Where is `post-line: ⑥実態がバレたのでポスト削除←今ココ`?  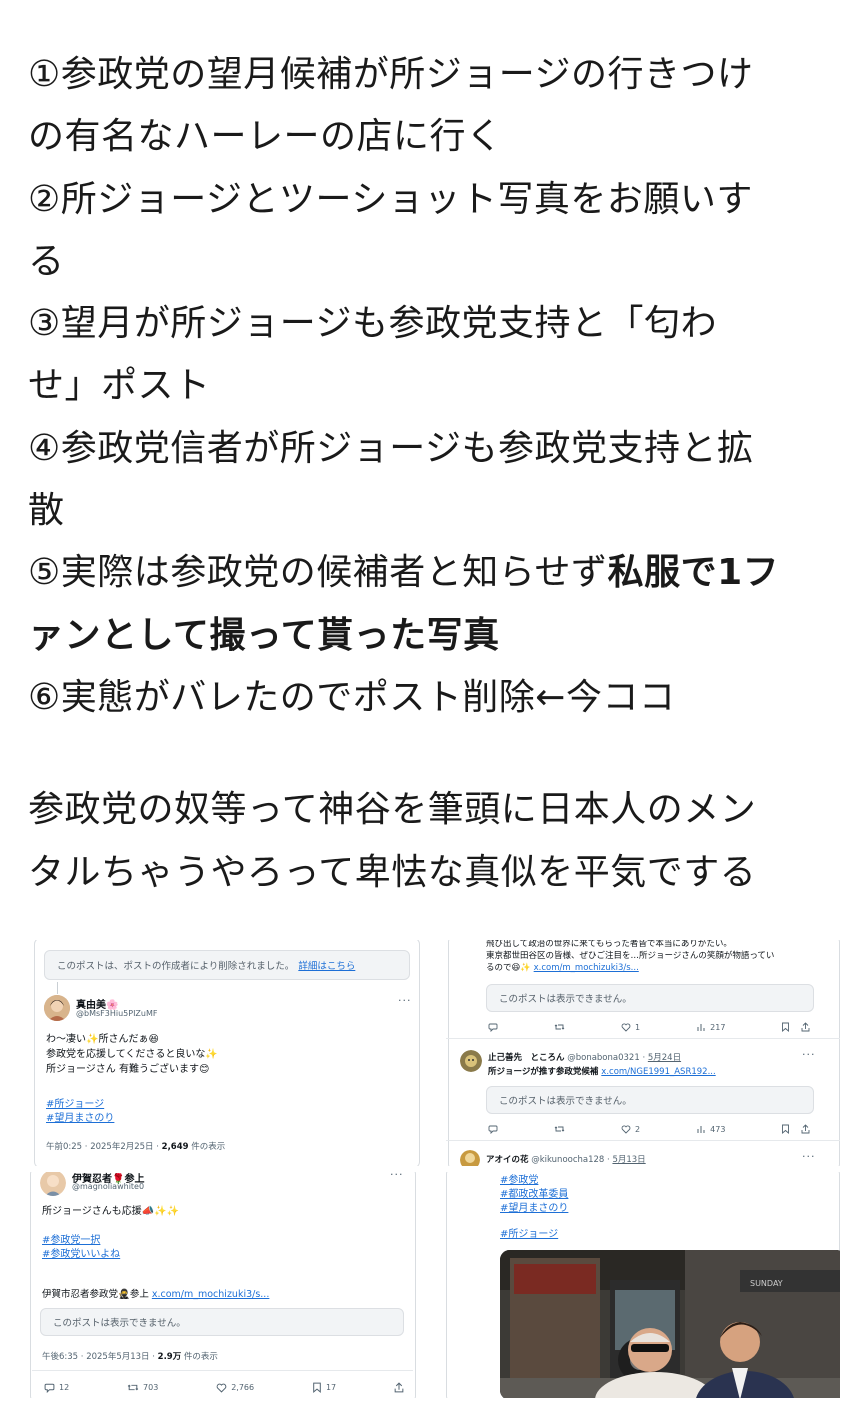 post-line: ⑥実態がバレたのでポスト削除←今ココ is located at coordinates (352, 697).